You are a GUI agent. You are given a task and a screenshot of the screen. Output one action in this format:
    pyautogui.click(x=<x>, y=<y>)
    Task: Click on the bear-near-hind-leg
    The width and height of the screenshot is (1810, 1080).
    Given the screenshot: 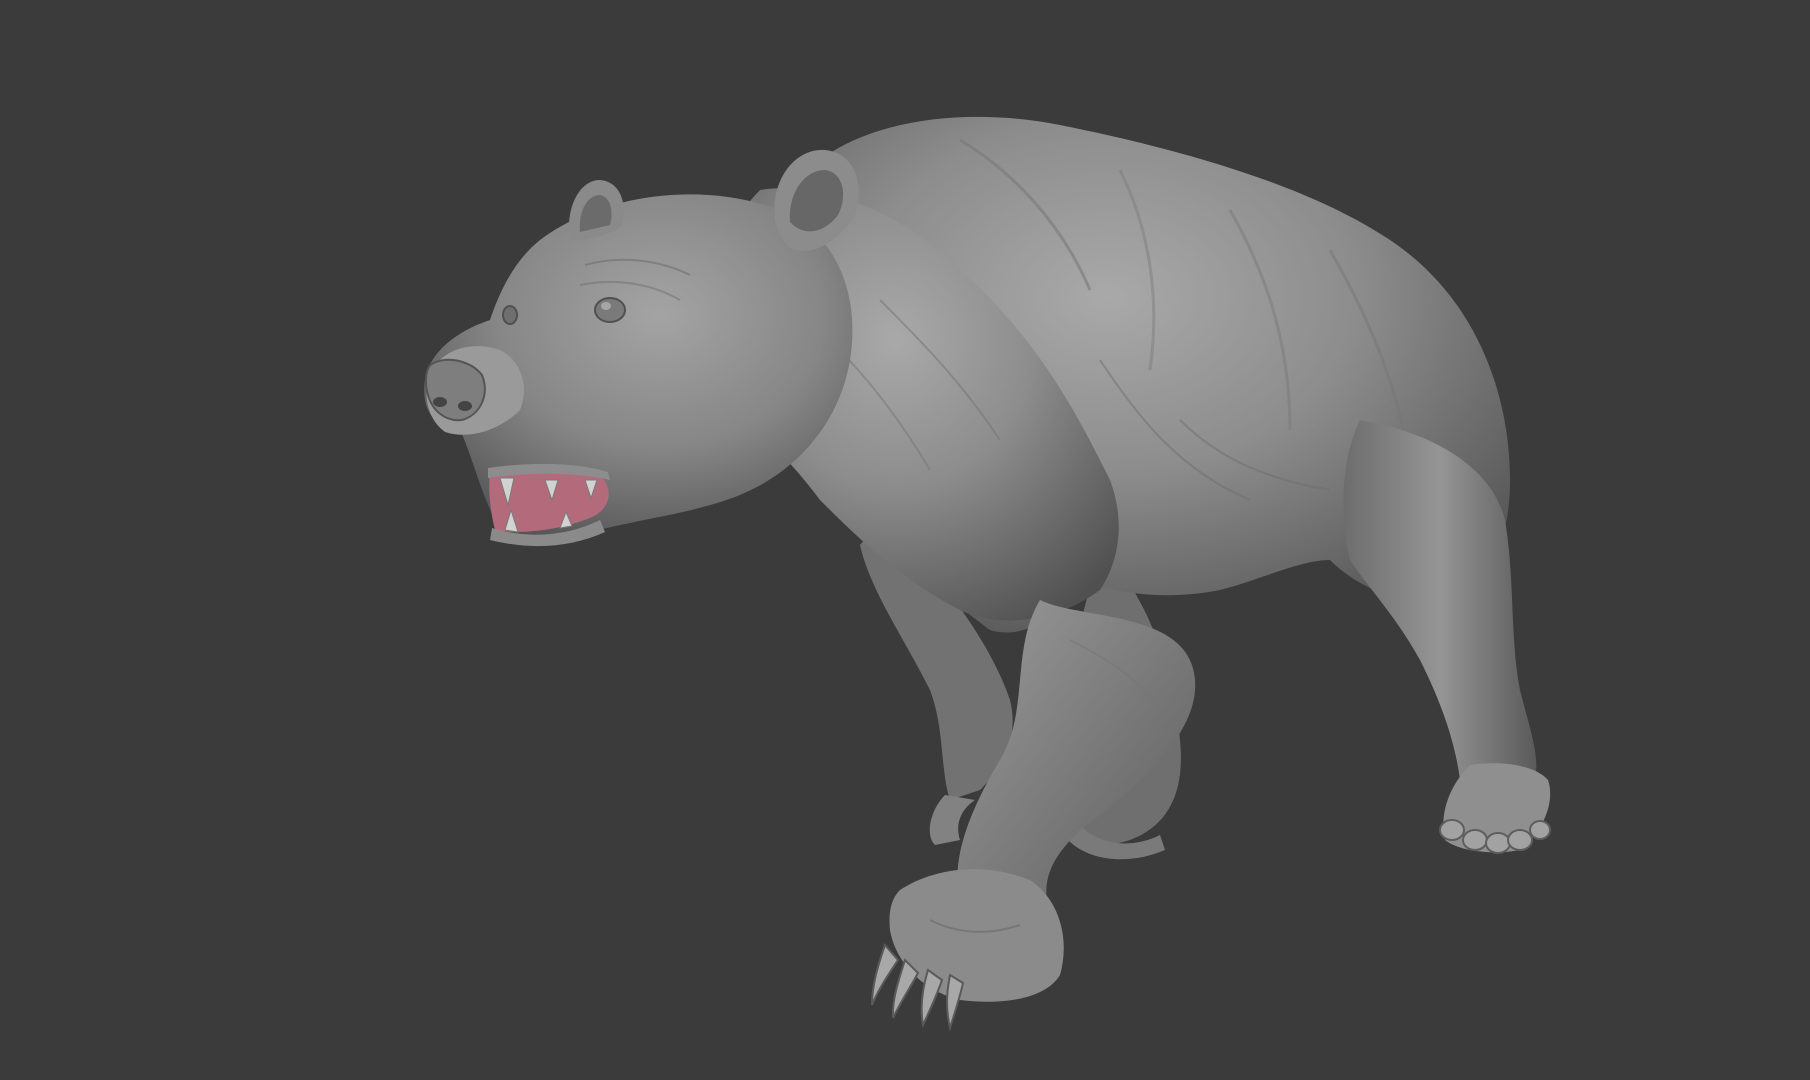 What is the action you would take?
    pyautogui.click(x=1447, y=637)
    